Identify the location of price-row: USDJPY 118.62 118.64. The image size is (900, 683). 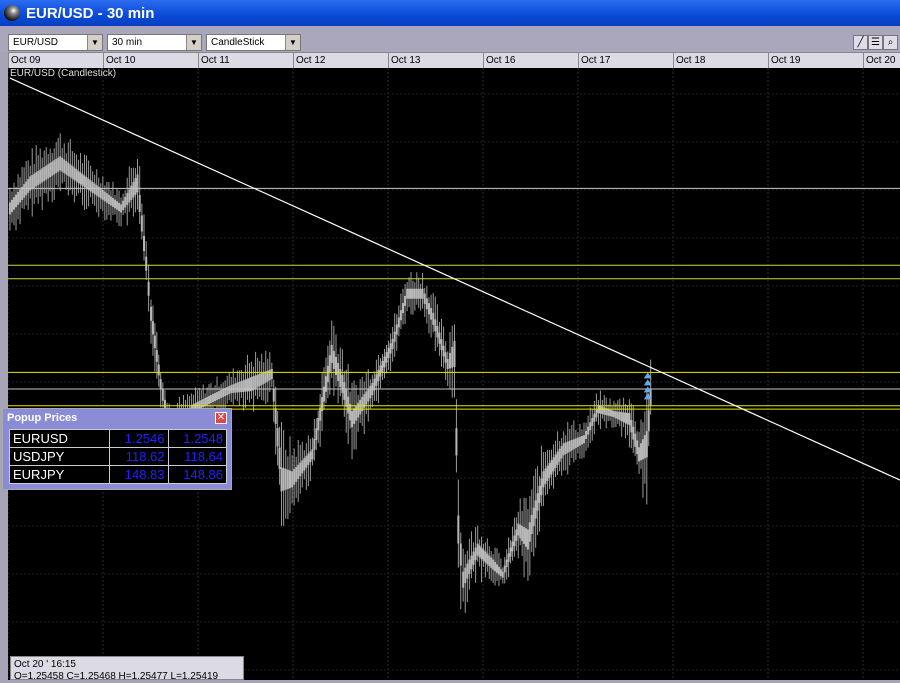
(118, 456).